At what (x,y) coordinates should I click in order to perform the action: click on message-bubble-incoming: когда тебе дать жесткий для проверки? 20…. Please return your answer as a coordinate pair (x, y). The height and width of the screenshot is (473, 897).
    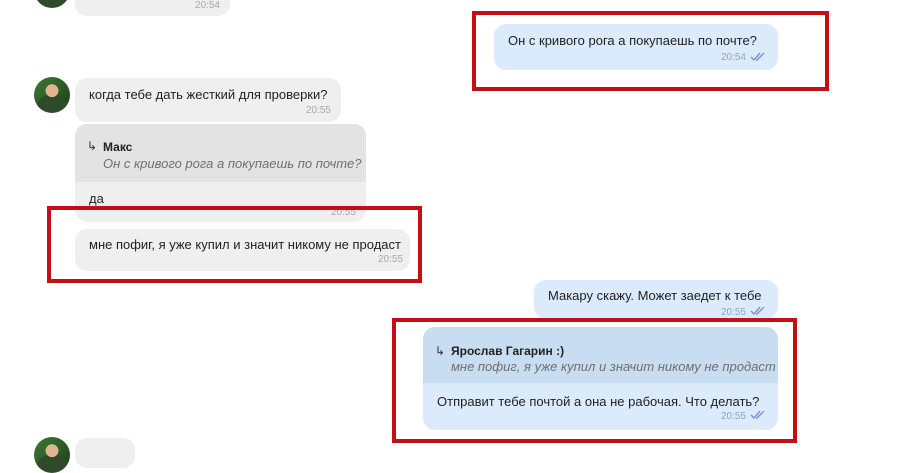
    Looking at the image, I should click on (208, 100).